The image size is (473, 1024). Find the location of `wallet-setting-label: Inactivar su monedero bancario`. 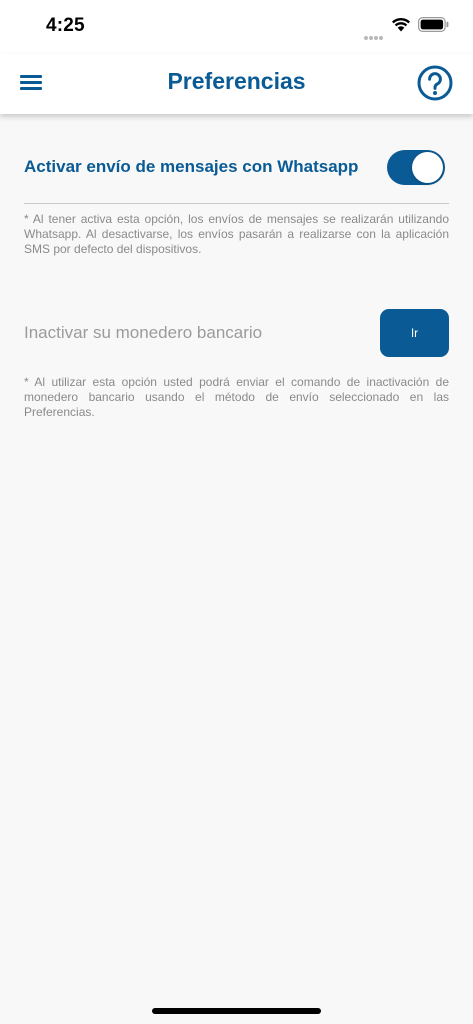

wallet-setting-label: Inactivar su monedero bancario is located at coordinates (143, 332).